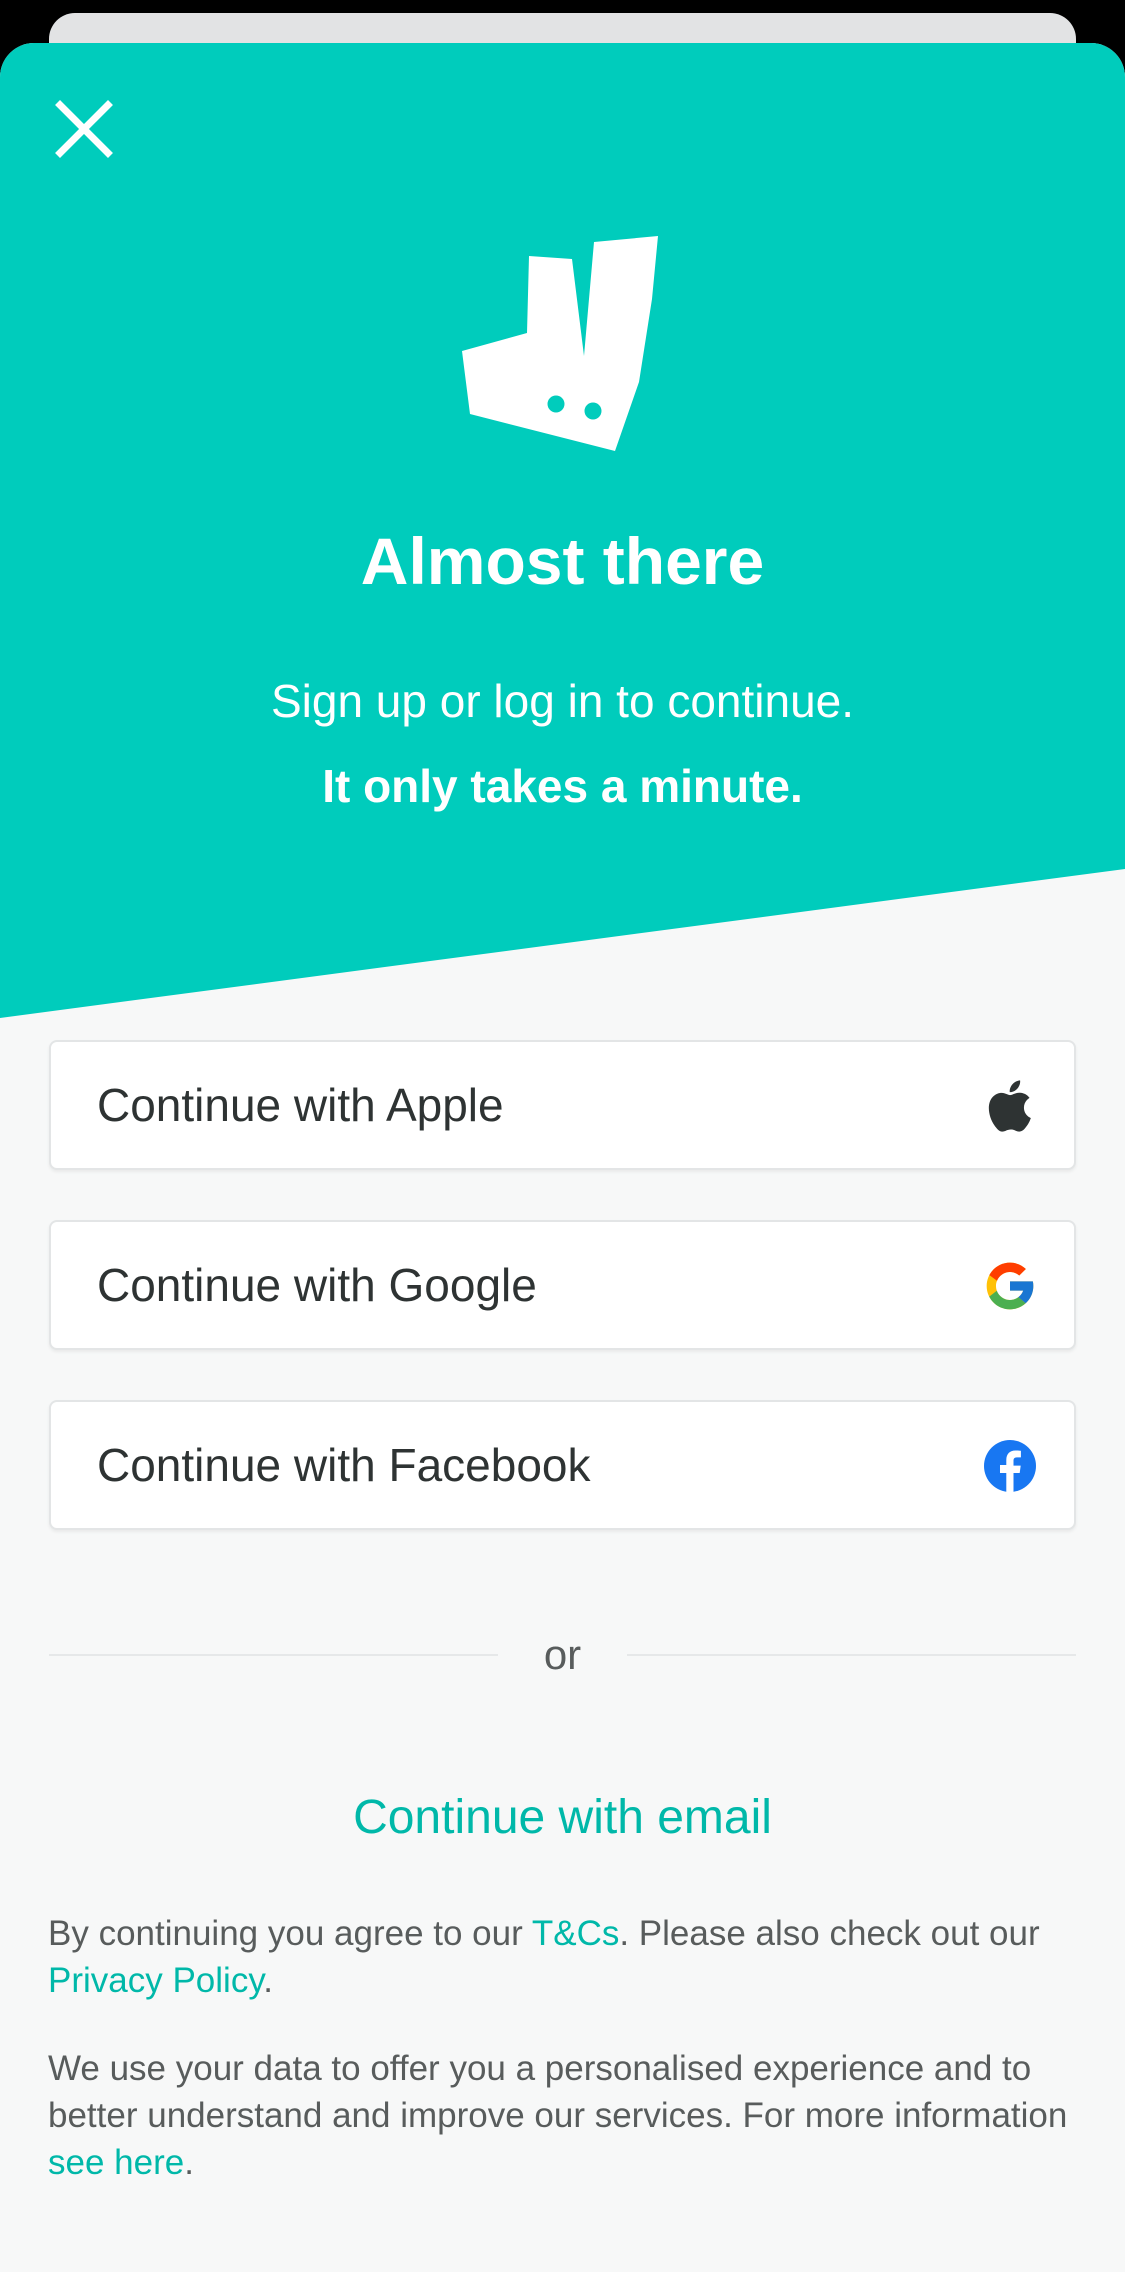  I want to click on apple-icon, so click(1009, 1106).